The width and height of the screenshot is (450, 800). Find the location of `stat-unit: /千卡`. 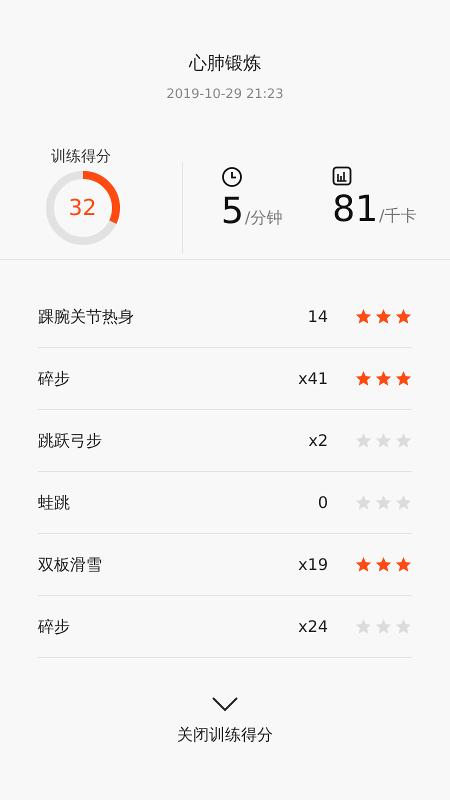

stat-unit: /千卡 is located at coordinates (397, 216).